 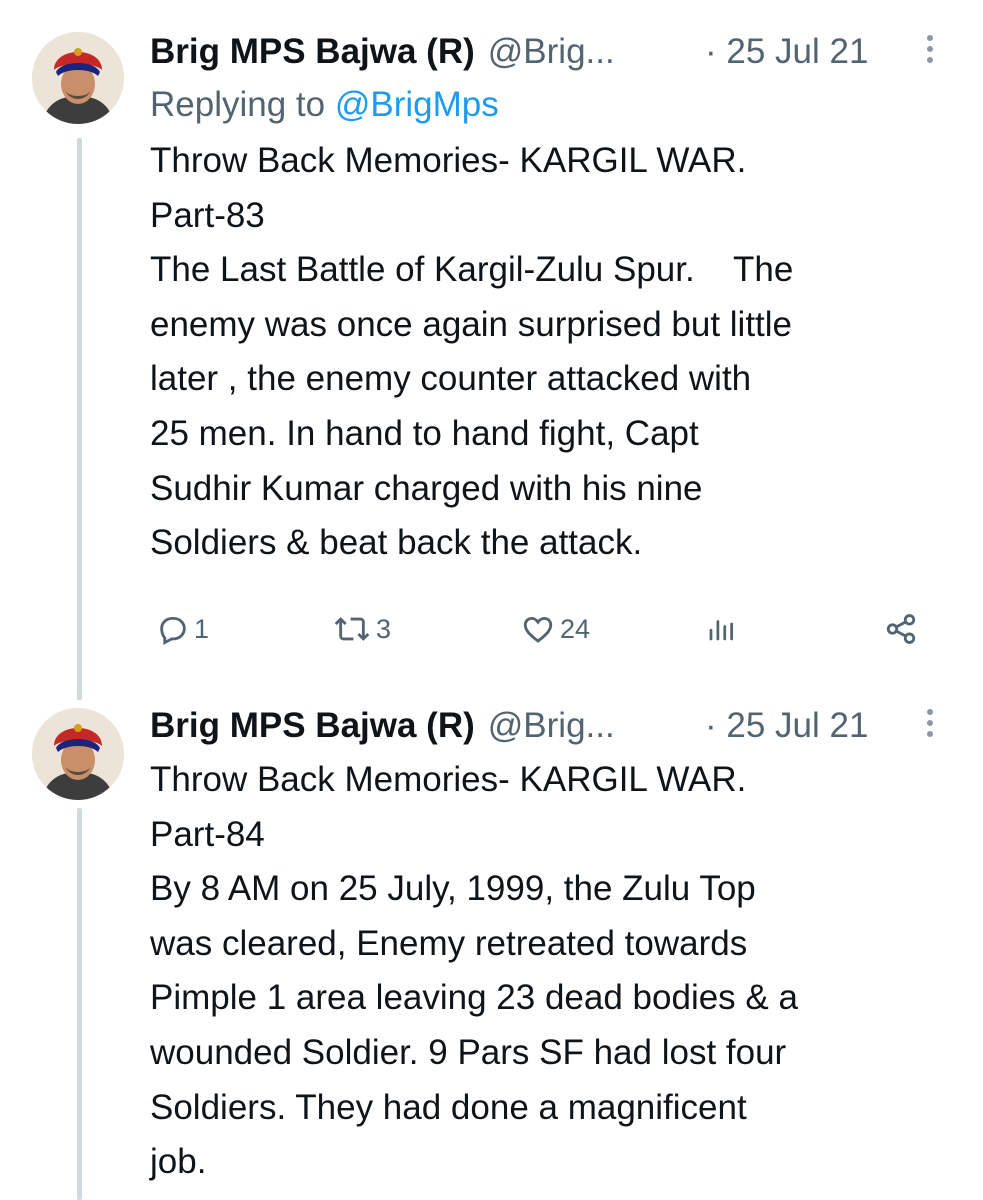 I want to click on share-button, so click(x=901, y=629).